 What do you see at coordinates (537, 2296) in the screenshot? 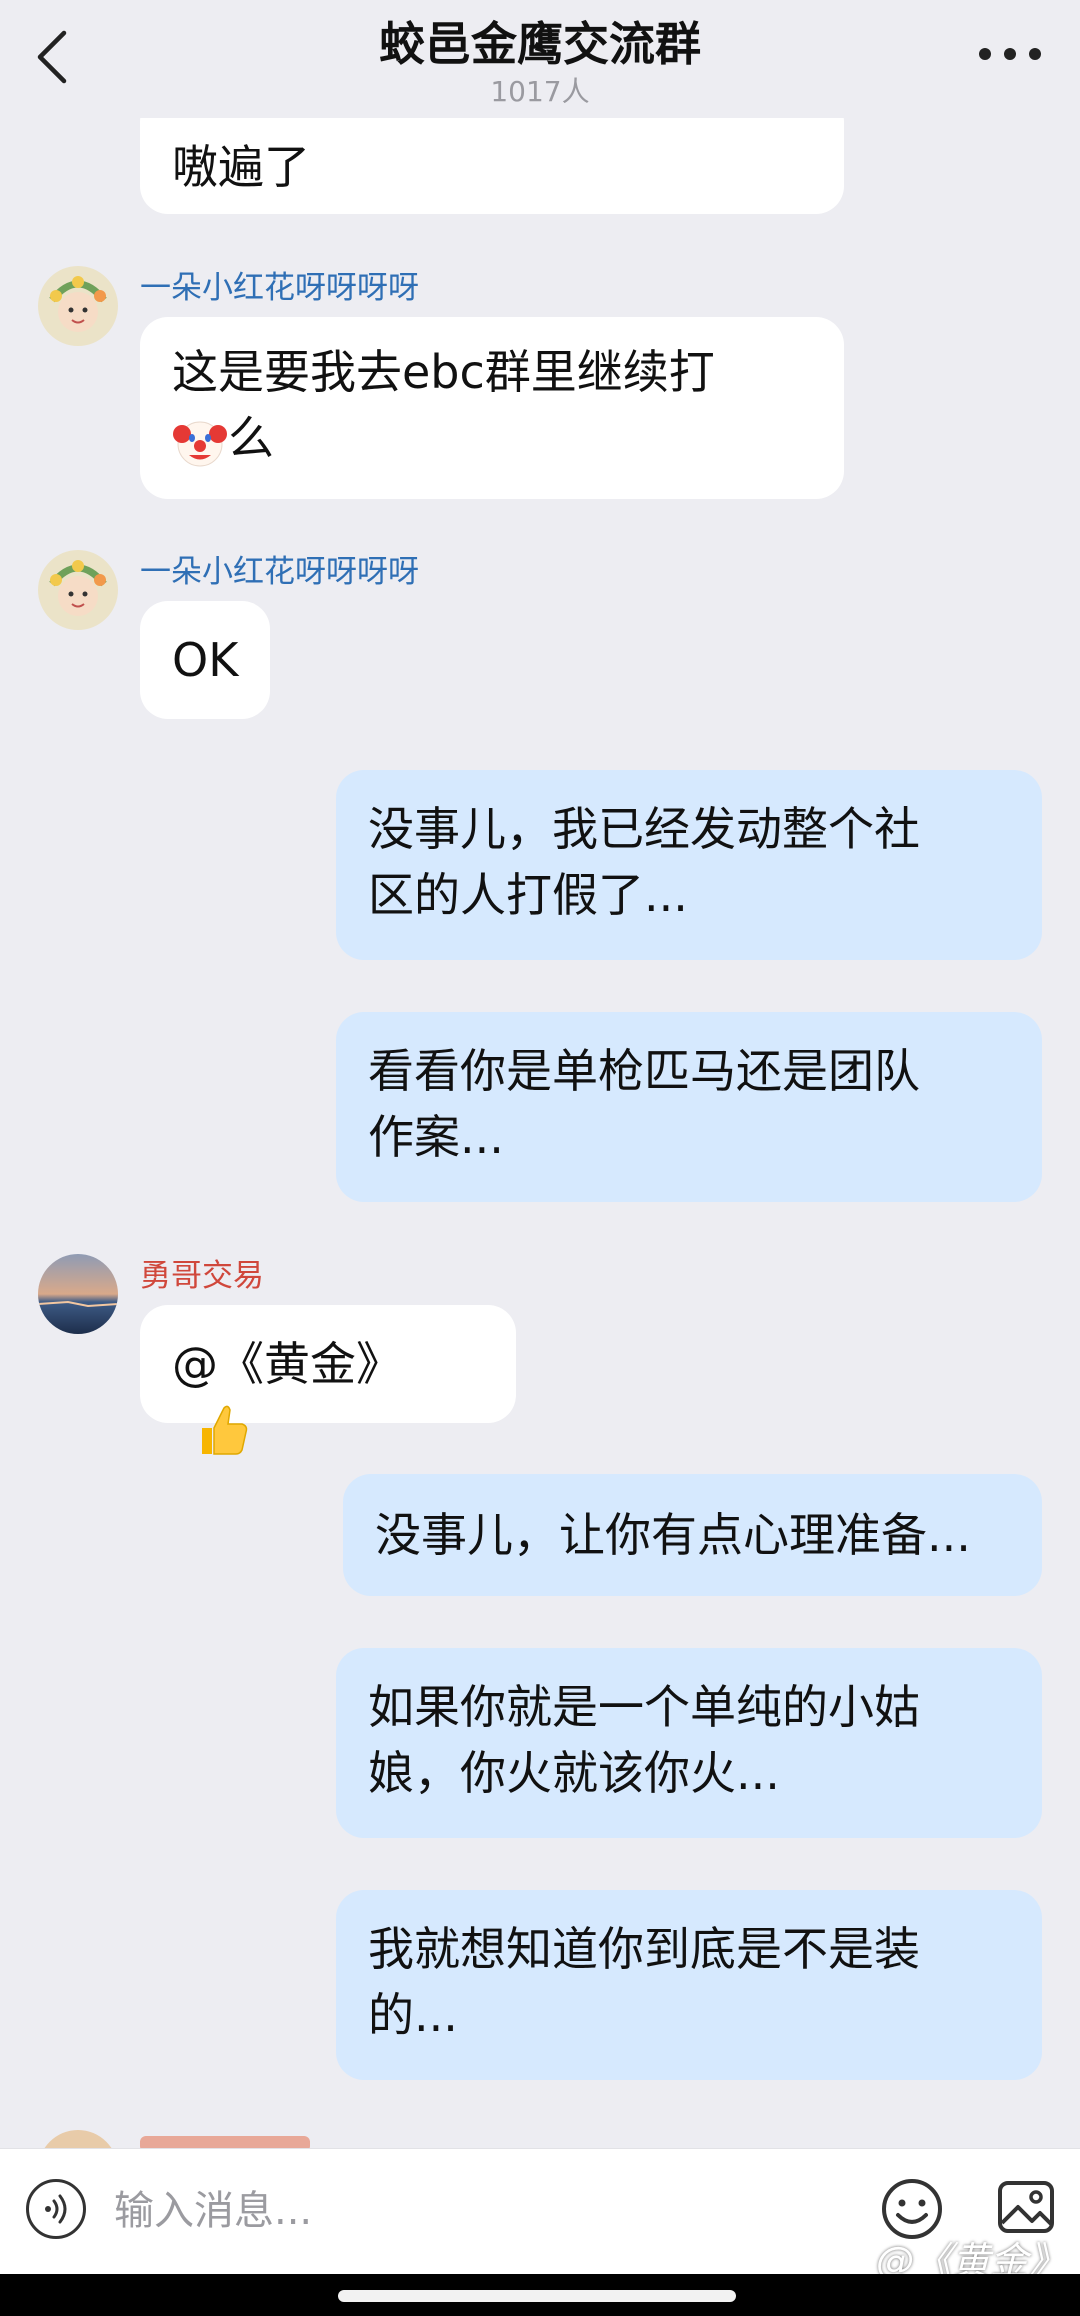
I see `home-indicator` at bounding box center [537, 2296].